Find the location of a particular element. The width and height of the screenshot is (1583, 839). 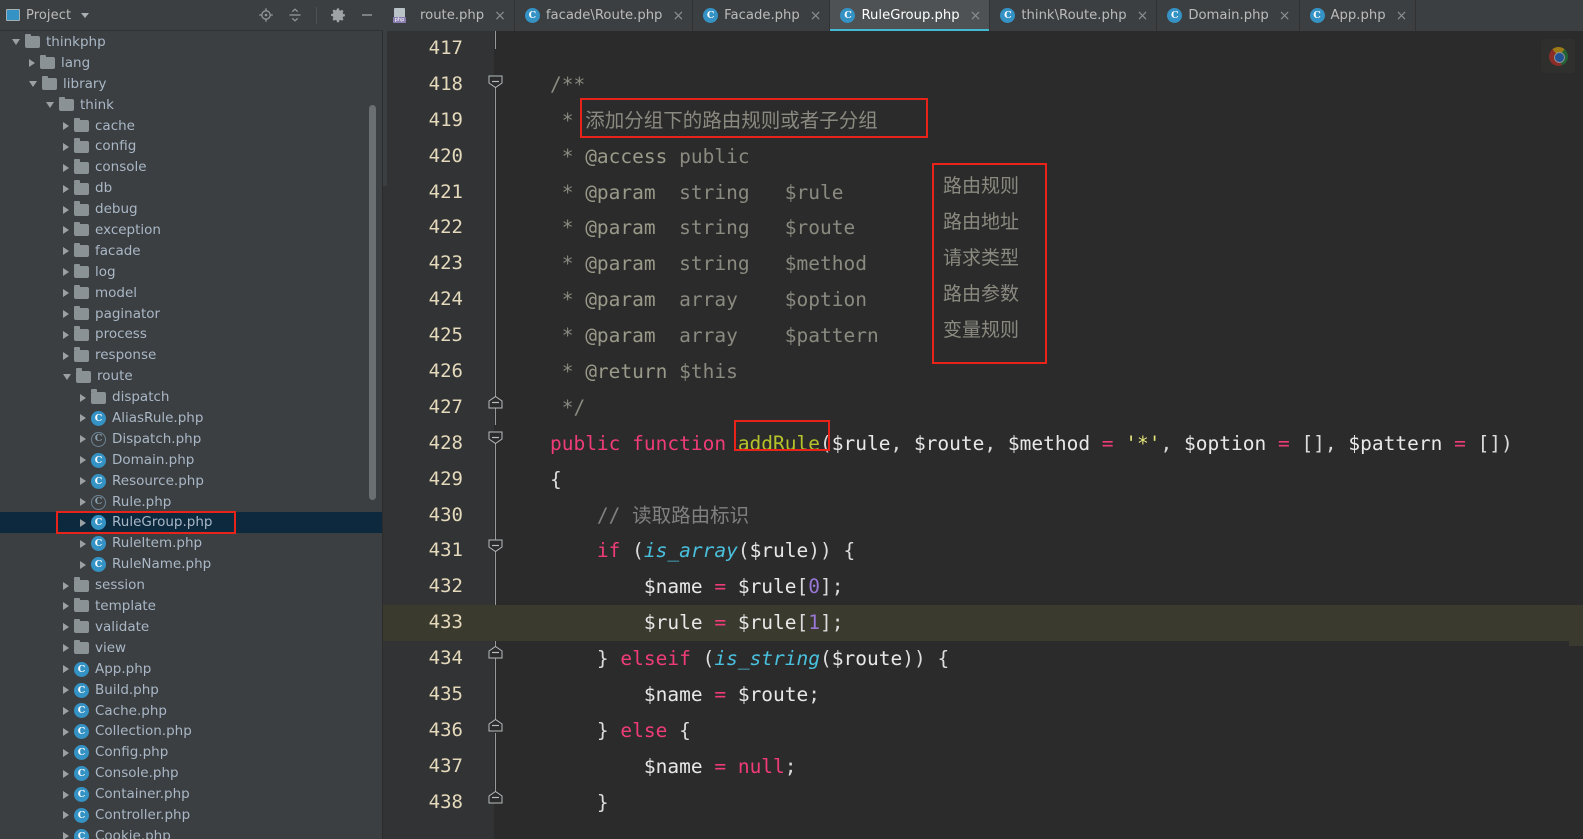

code-line-435: 435 $name = $route; is located at coordinates (983, 695).